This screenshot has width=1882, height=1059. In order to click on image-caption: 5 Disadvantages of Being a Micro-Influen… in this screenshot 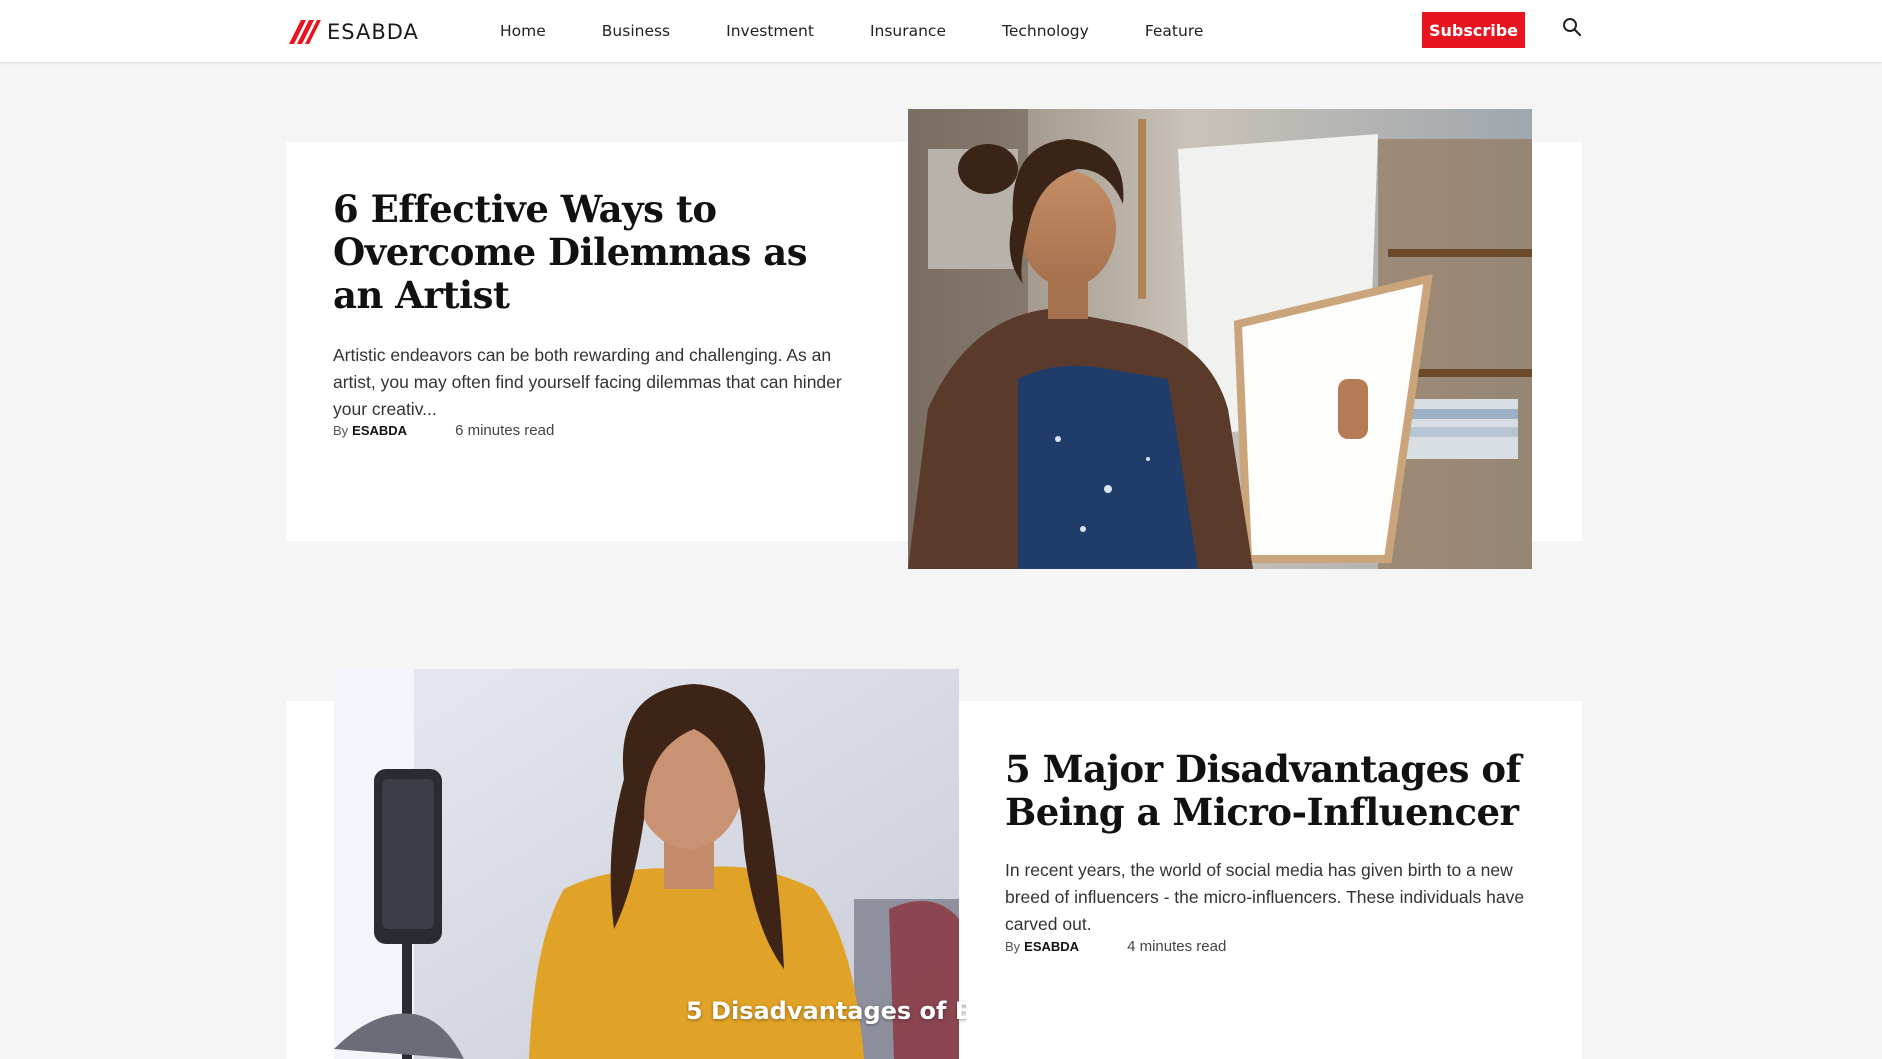, I will do `click(826, 1011)`.